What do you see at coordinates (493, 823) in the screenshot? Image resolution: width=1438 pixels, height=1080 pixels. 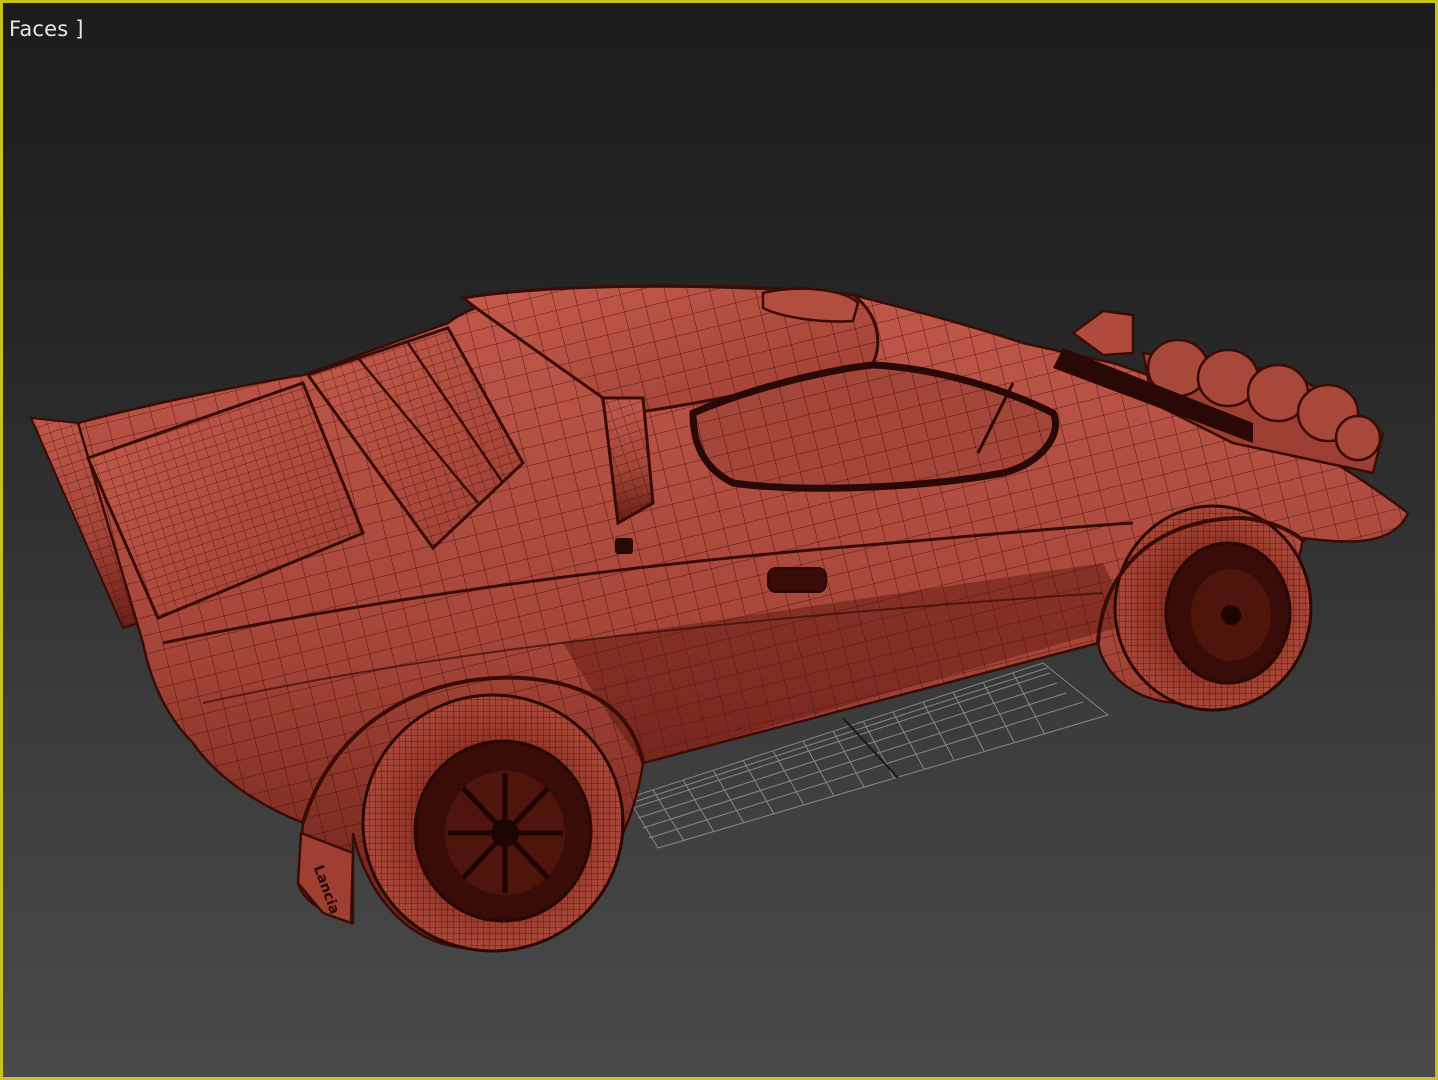 I see `rear-wheel` at bounding box center [493, 823].